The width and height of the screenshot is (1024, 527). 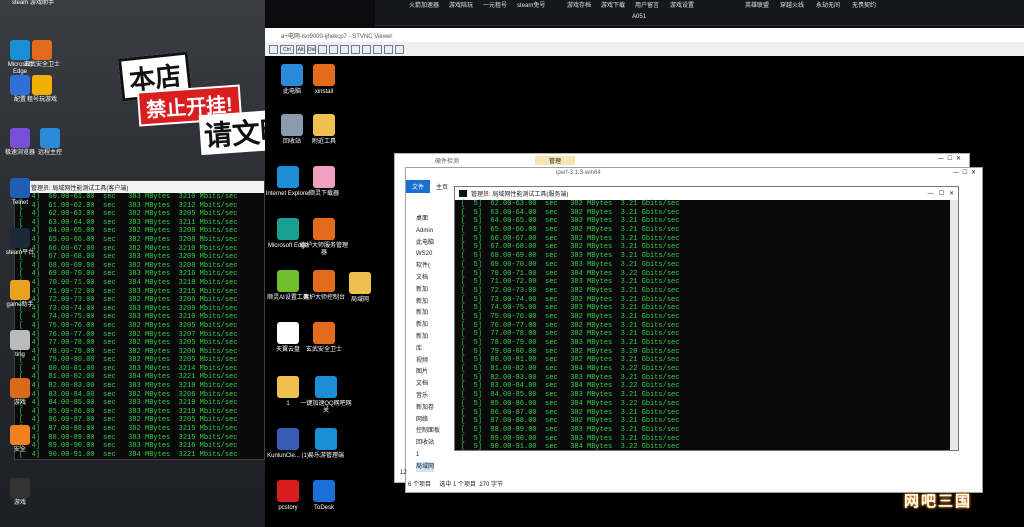 What do you see at coordinates (360, 288) in the screenshot?
I see `remote-desktop-icon: 局域网` at bounding box center [360, 288].